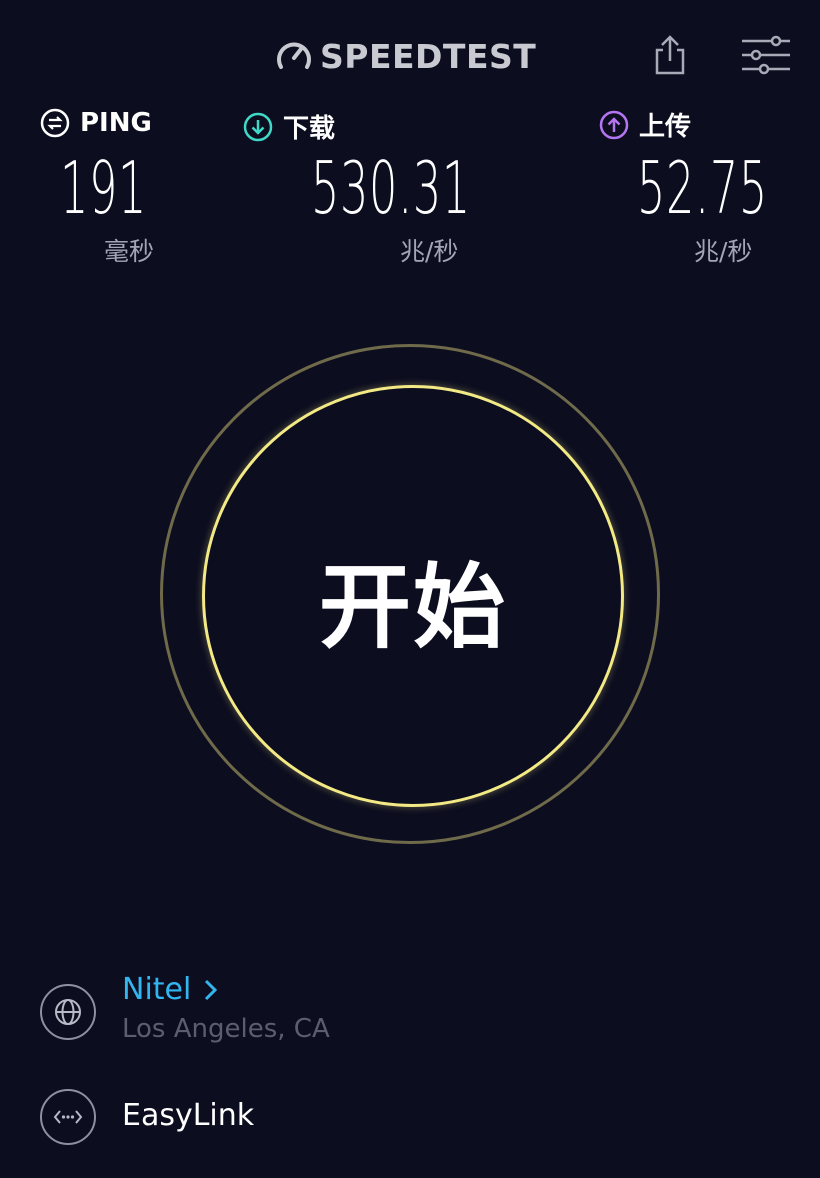 This screenshot has width=820, height=1178. What do you see at coordinates (188, 1115) in the screenshot?
I see `connection-name: EasyLink` at bounding box center [188, 1115].